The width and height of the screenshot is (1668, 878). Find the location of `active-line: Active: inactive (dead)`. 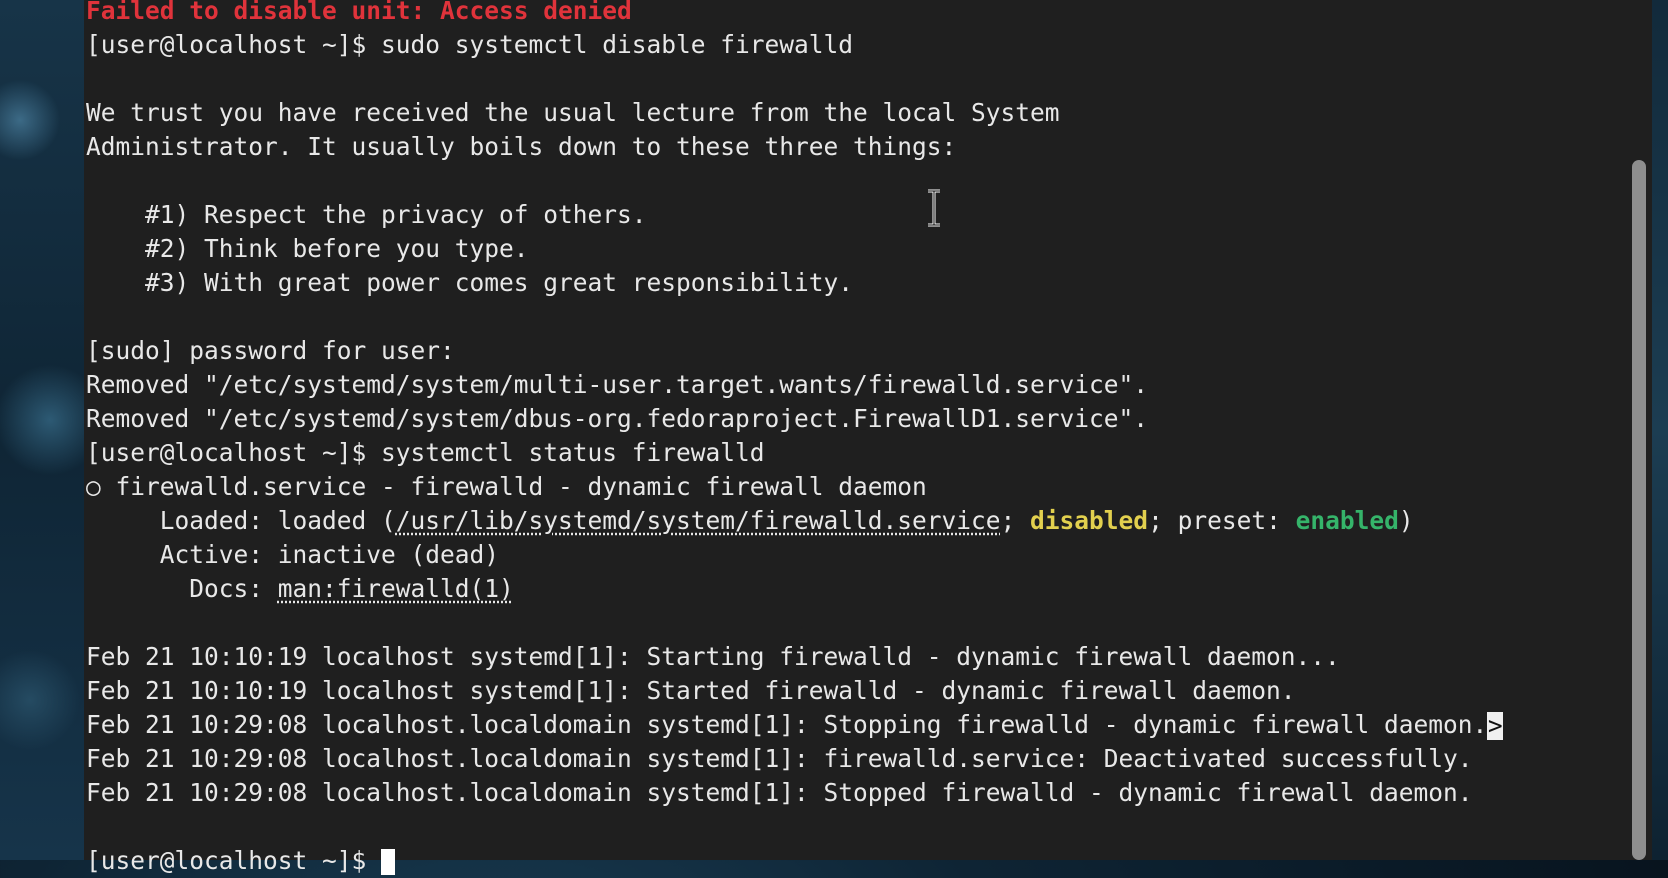

active-line: Active: inactive (dead) is located at coordinates (293, 554).